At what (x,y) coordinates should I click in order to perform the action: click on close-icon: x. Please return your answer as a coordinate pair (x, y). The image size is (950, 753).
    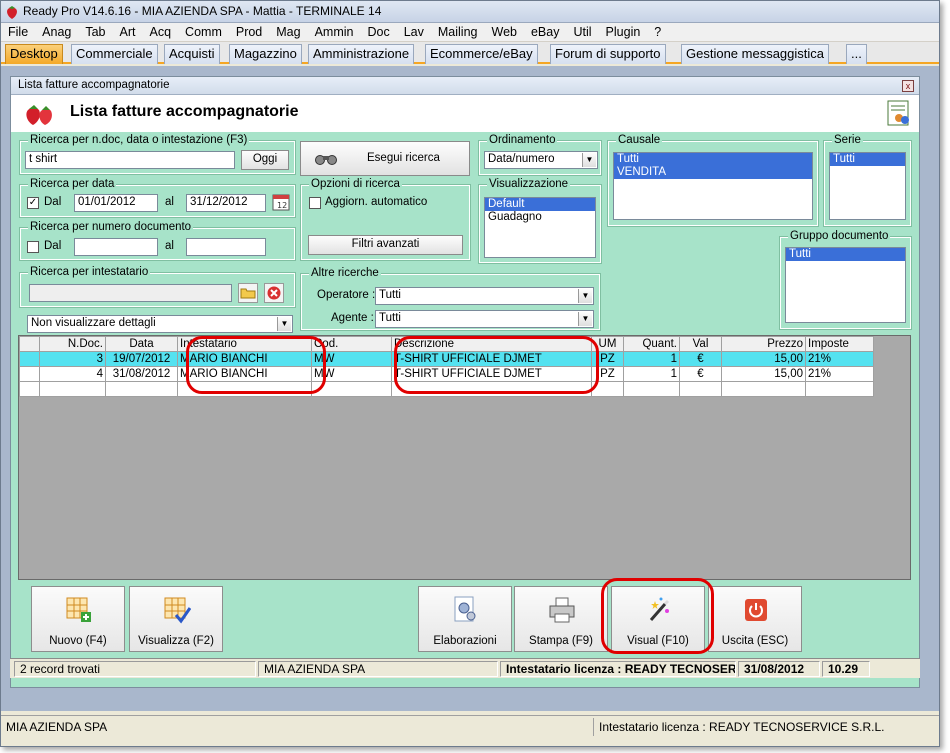
    Looking at the image, I should click on (908, 86).